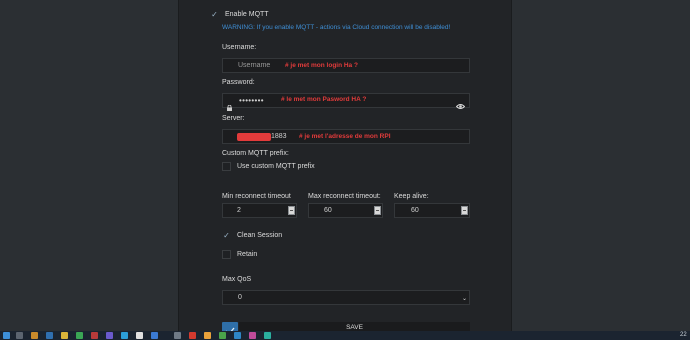 This screenshot has width=690, height=340. I want to click on min-timeout-stepper, so click(291, 210).